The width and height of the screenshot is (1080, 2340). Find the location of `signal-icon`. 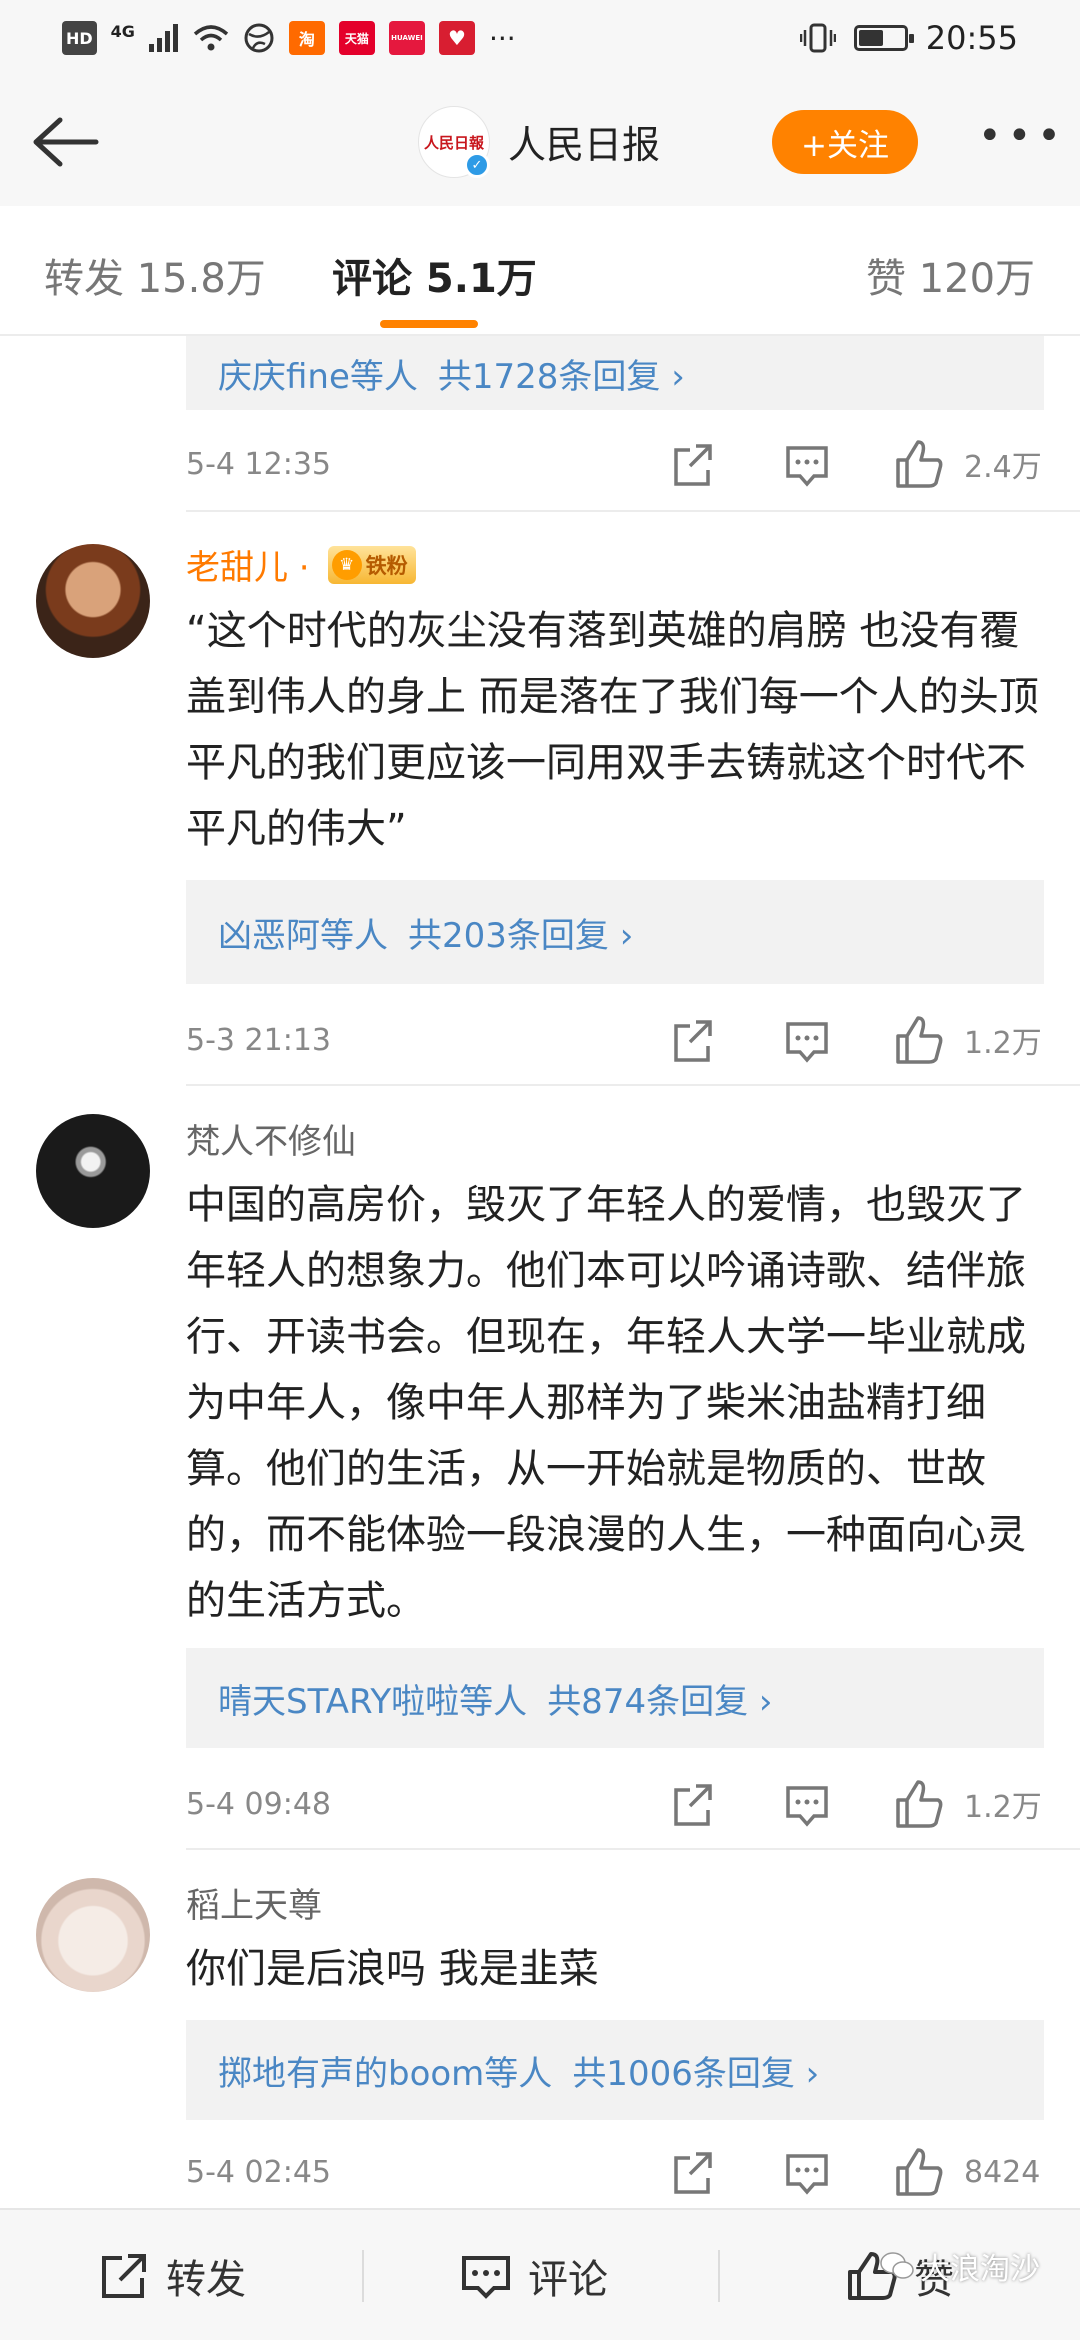

signal-icon is located at coordinates (163, 38).